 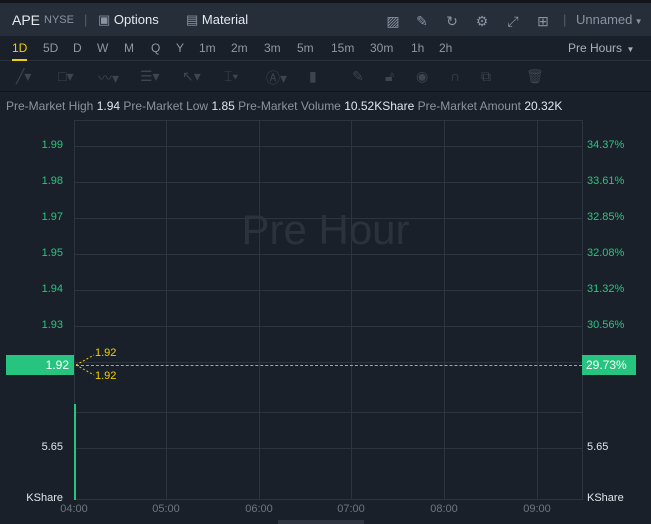 I want to click on session-dropdown: Pre Hours ▼, so click(x=601, y=48).